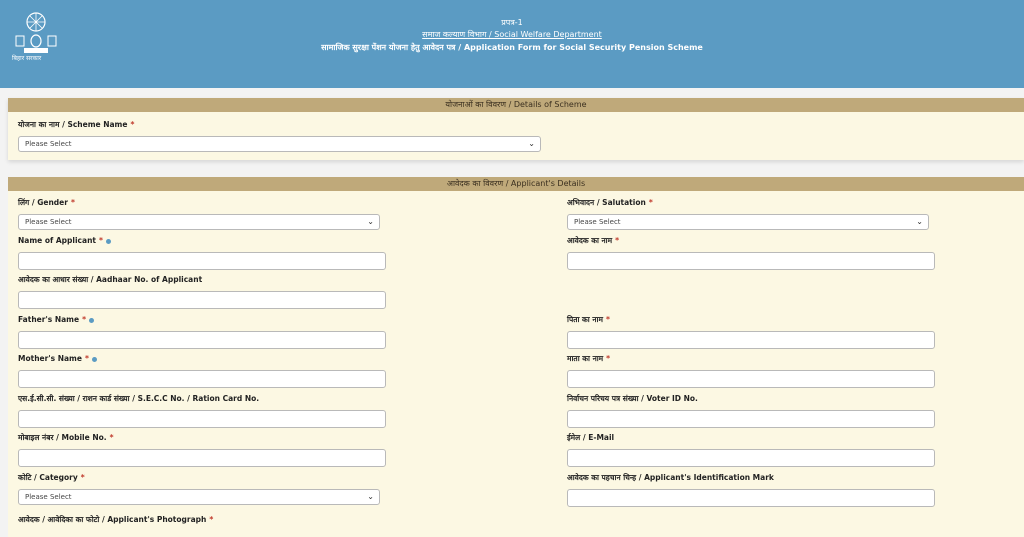 The image size is (1024, 537). I want to click on applicant-name-label: Name of Applicant *, so click(64, 240).